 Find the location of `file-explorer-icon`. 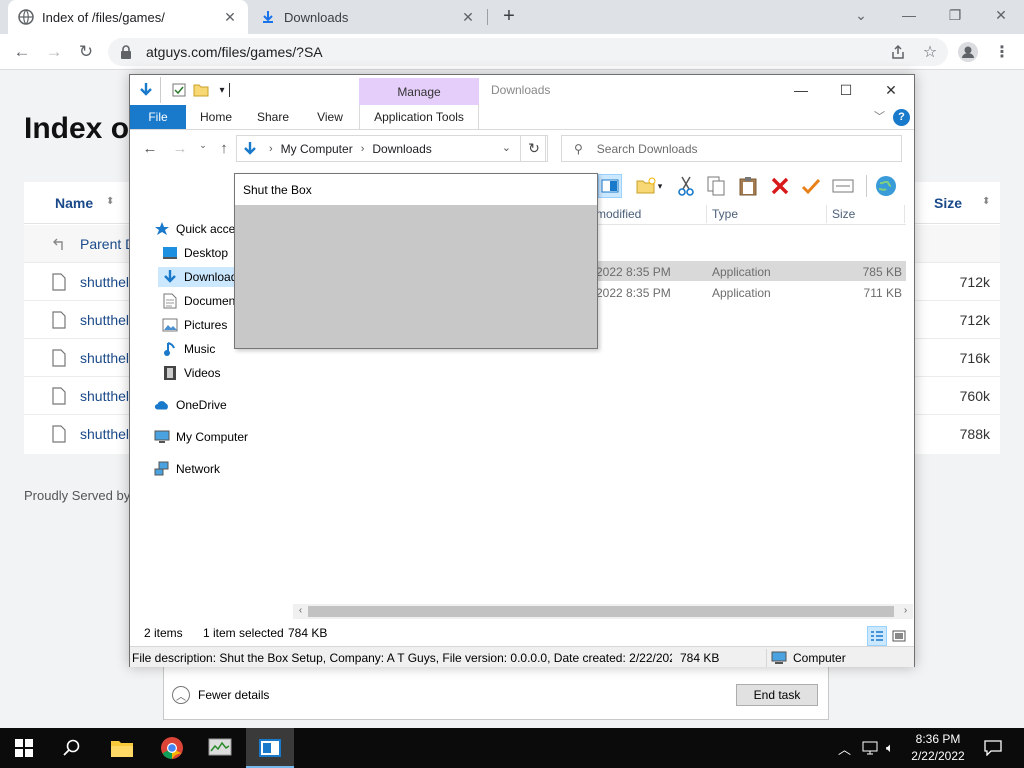

file-explorer-icon is located at coordinates (122, 748).